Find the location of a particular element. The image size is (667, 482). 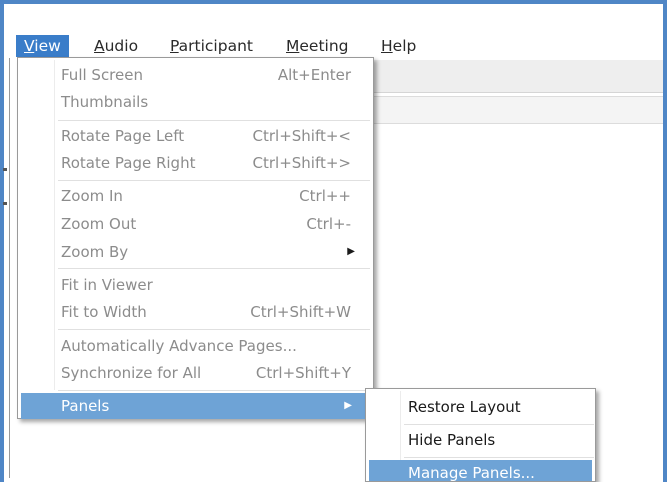

menu-item-label: Thumbnails is located at coordinates (105, 102).